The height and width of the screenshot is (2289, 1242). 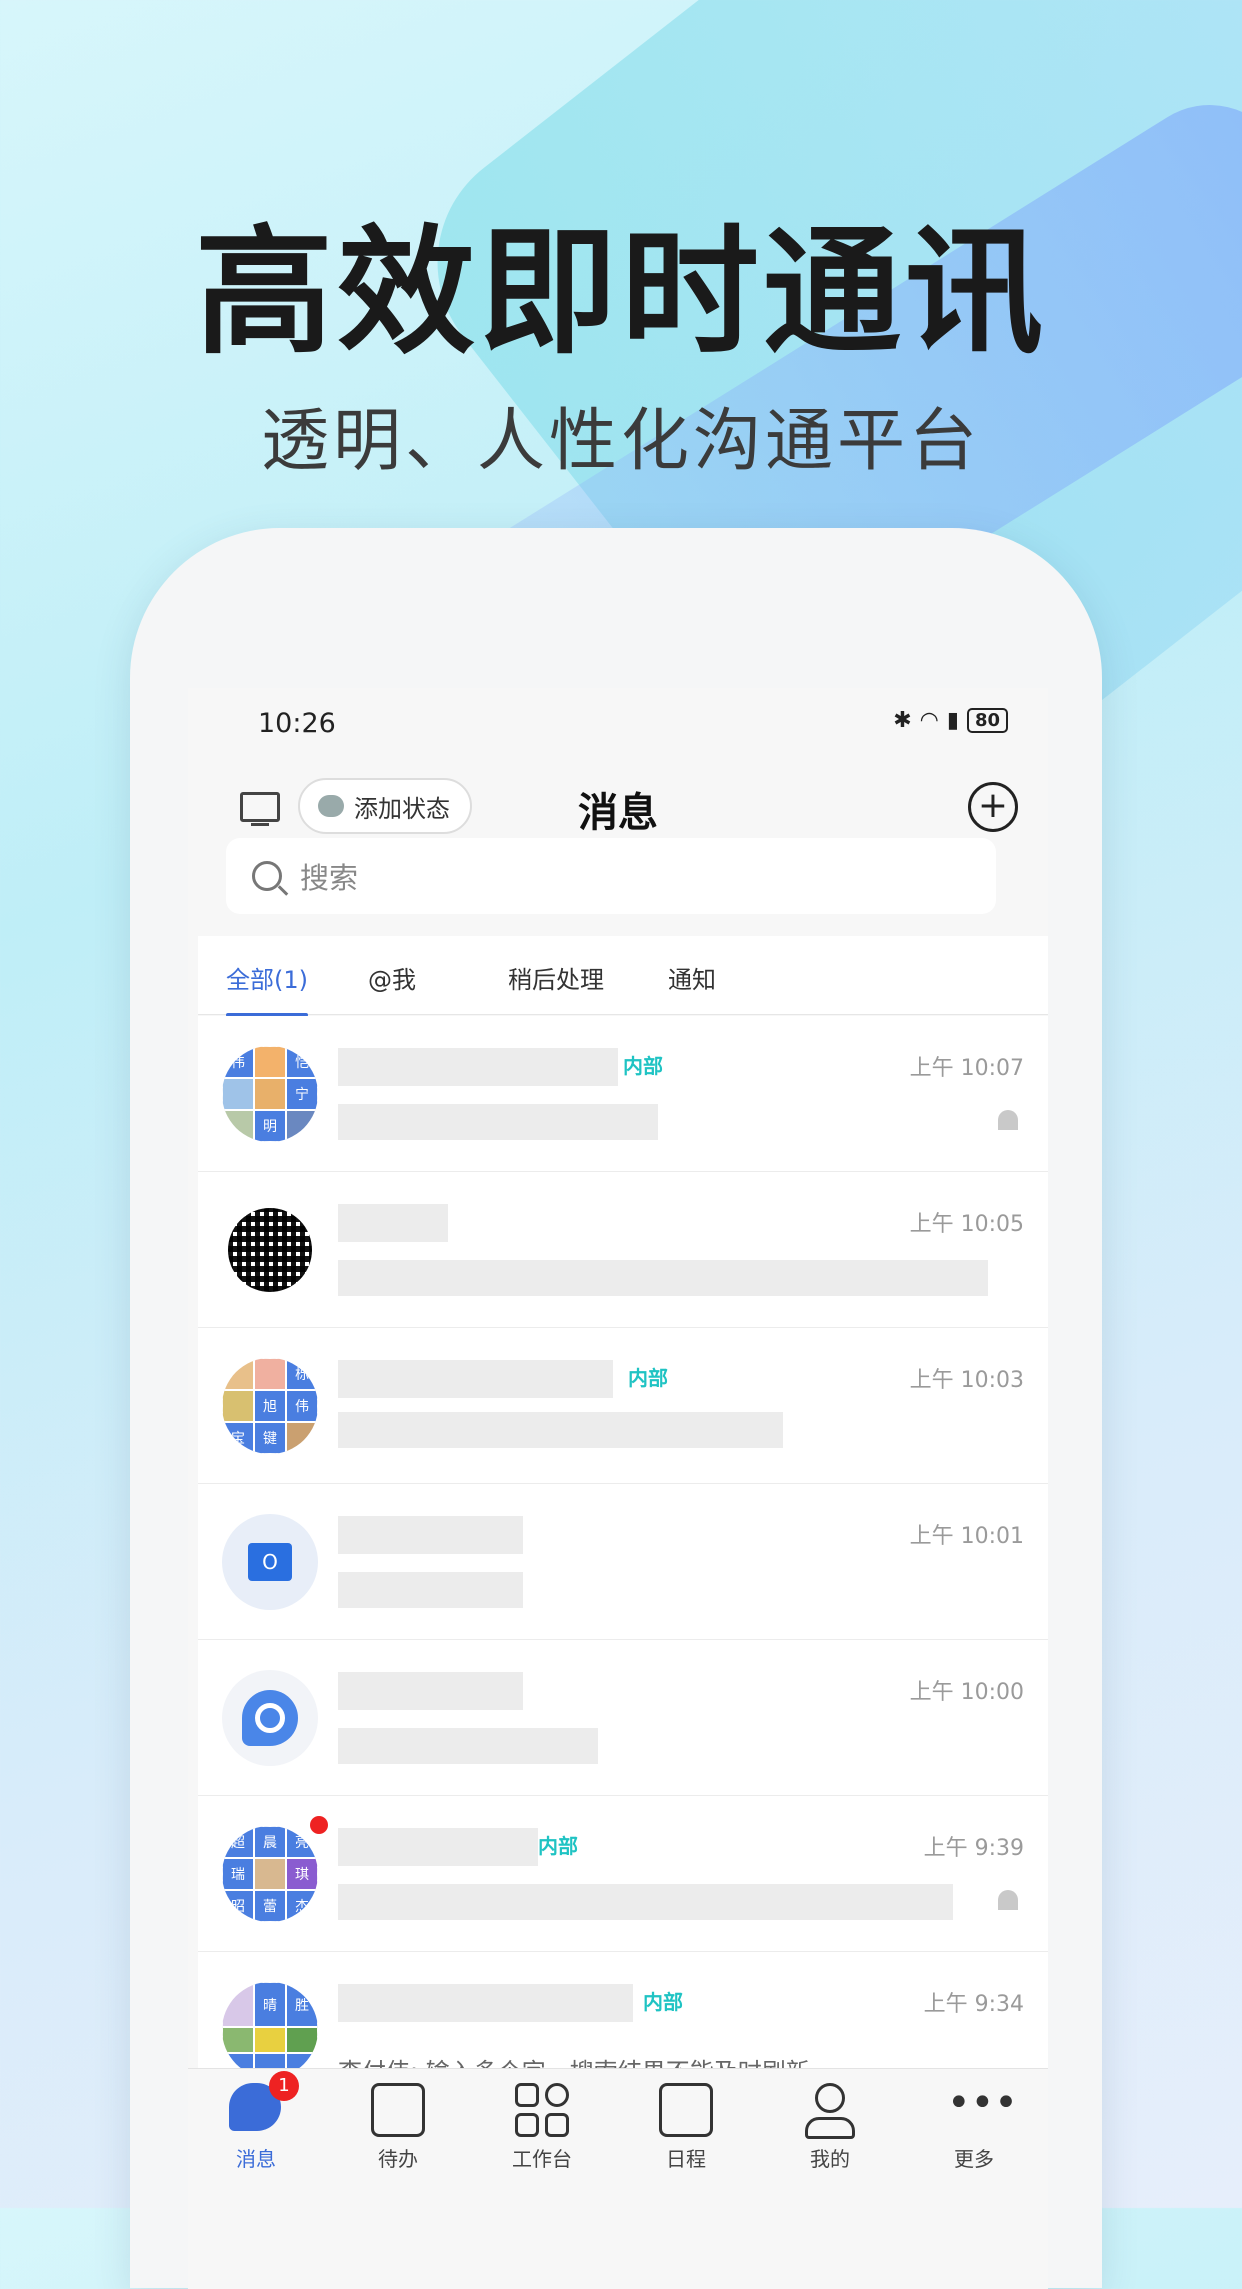 I want to click on message-time: 上午 9:34, so click(x=973, y=2004).